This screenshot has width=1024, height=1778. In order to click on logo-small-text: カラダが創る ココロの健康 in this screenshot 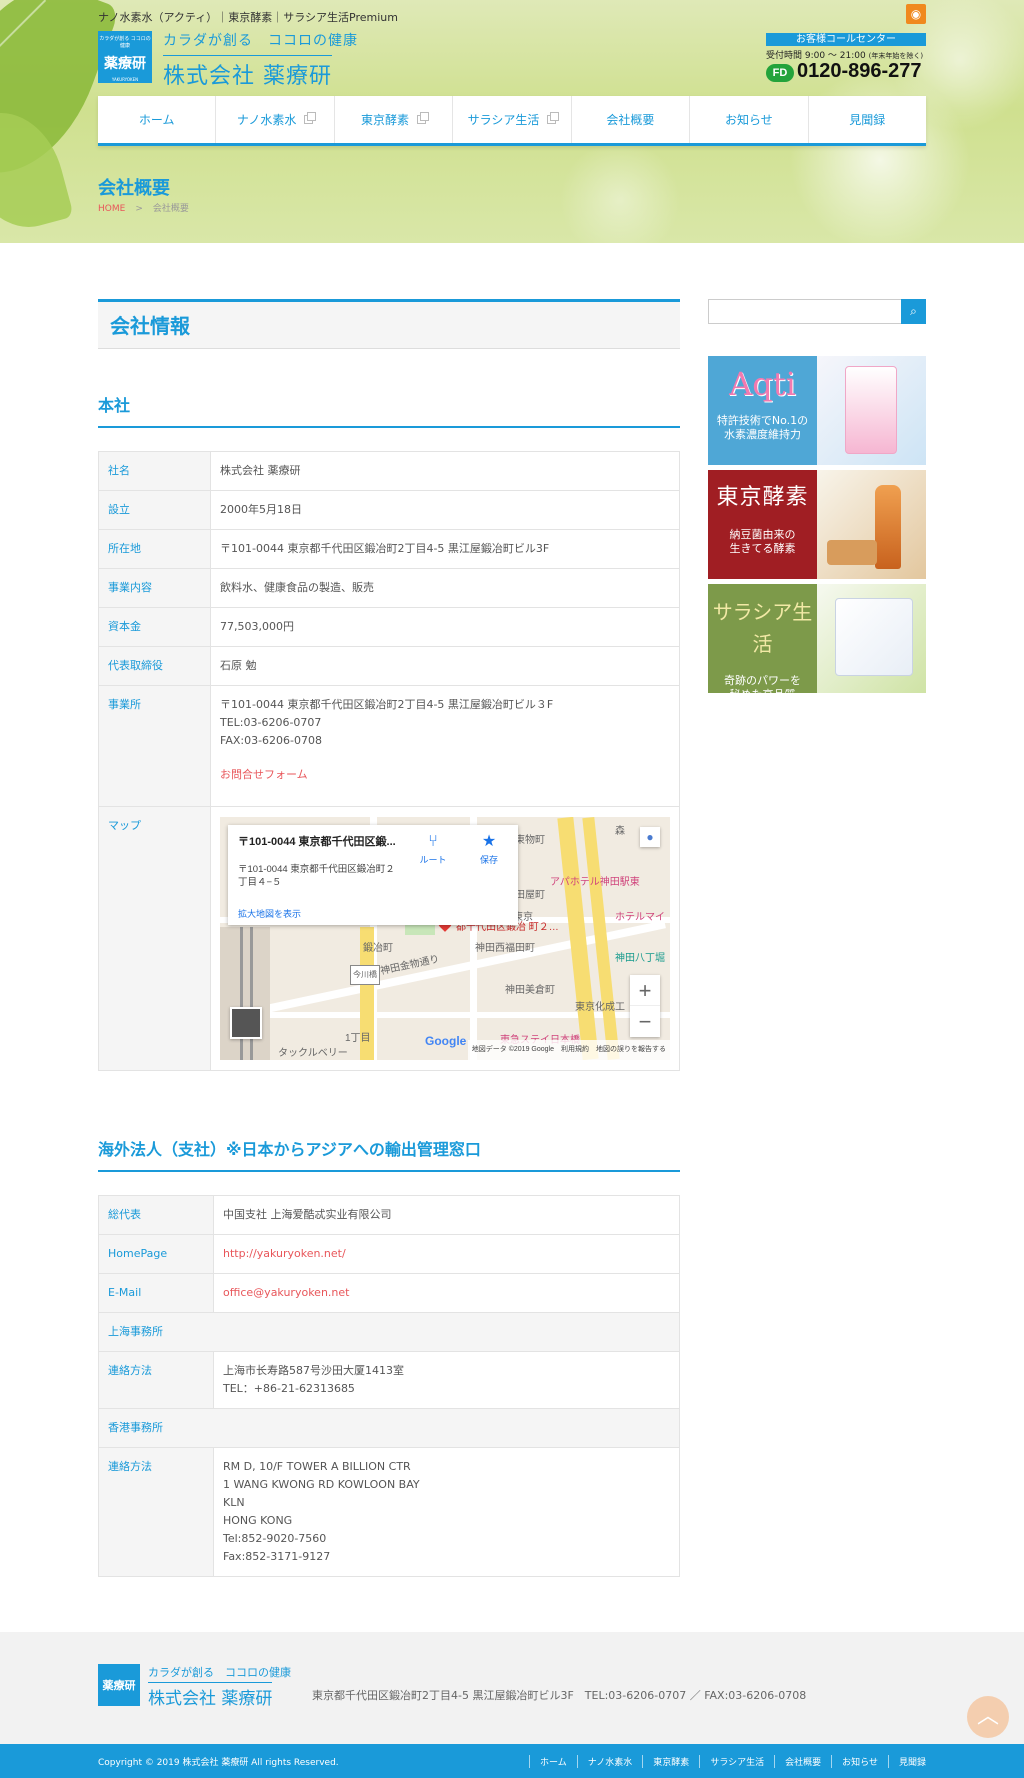, I will do `click(125, 42)`.